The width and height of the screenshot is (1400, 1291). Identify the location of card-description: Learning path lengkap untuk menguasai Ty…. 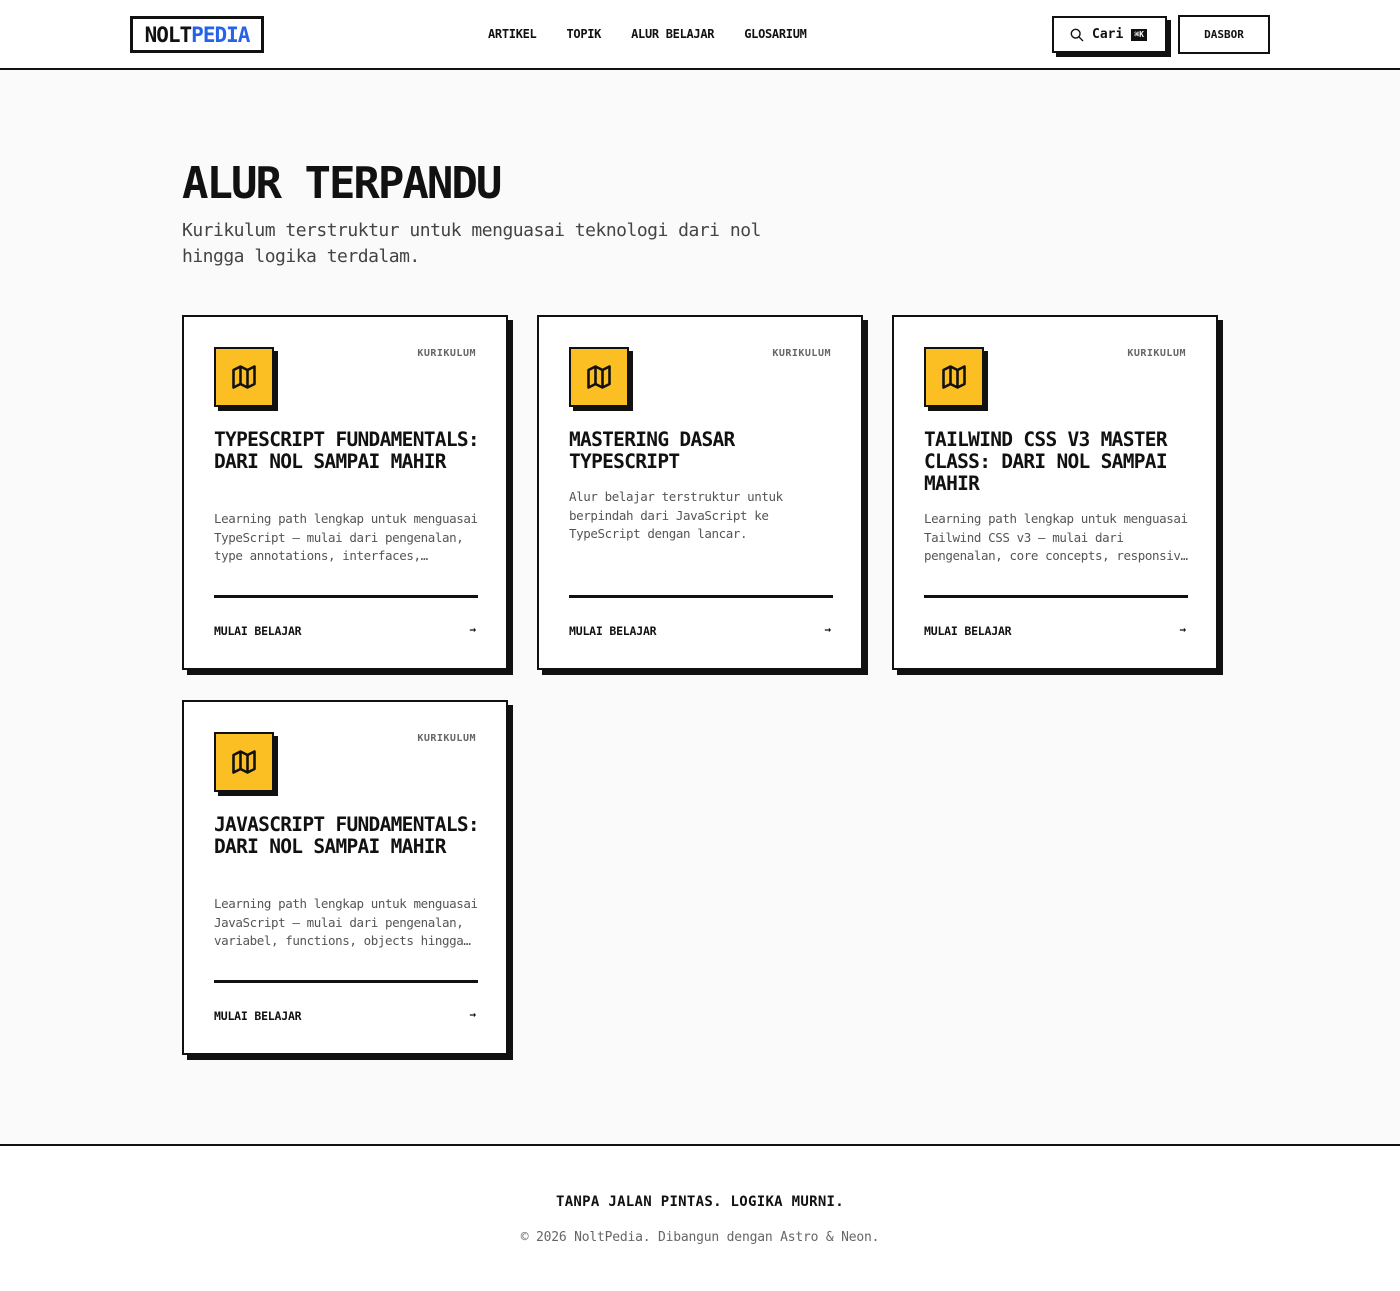
(346, 537).